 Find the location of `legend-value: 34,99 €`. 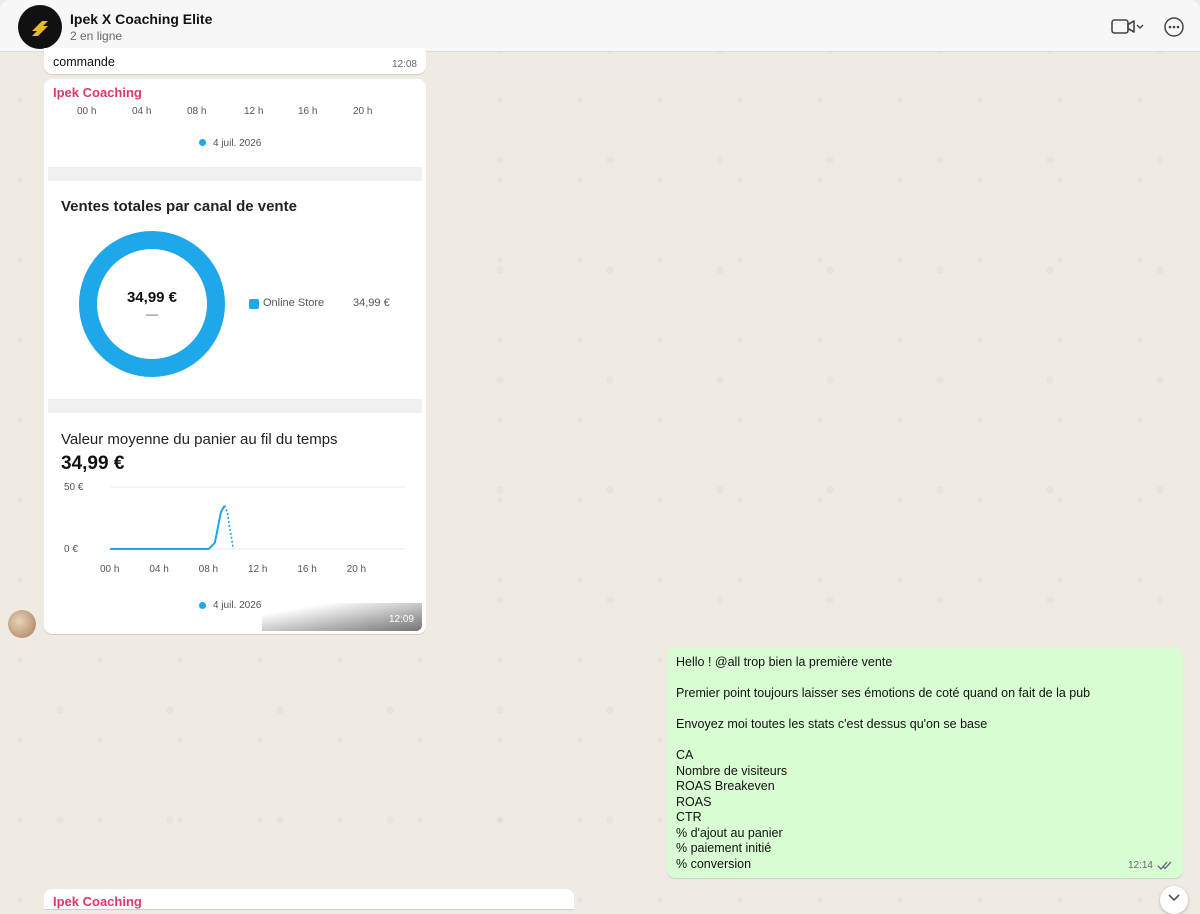

legend-value: 34,99 € is located at coordinates (371, 303).